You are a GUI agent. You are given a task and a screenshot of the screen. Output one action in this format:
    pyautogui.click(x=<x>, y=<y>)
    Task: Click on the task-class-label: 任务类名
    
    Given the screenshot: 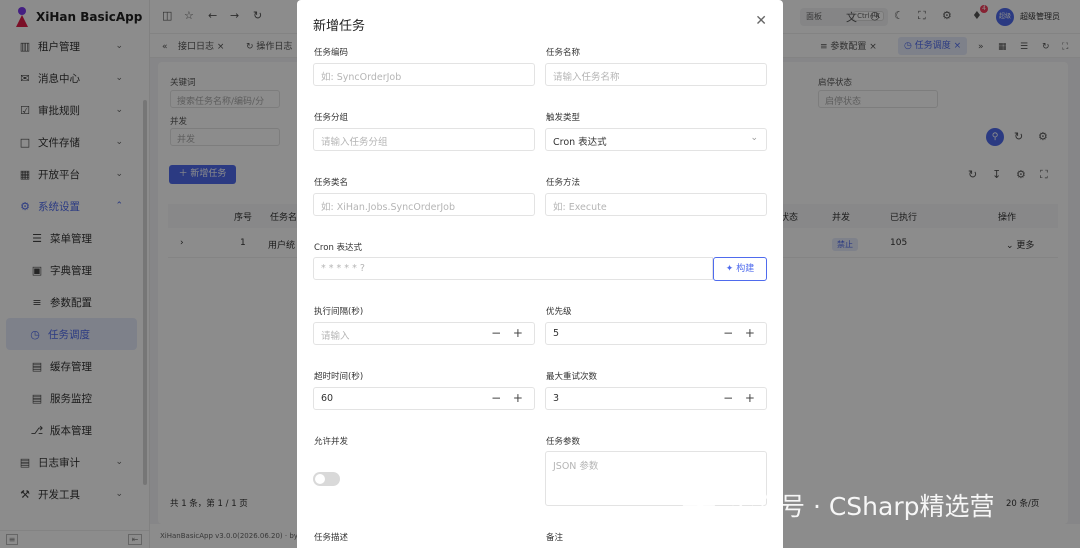 What is the action you would take?
    pyautogui.click(x=331, y=183)
    